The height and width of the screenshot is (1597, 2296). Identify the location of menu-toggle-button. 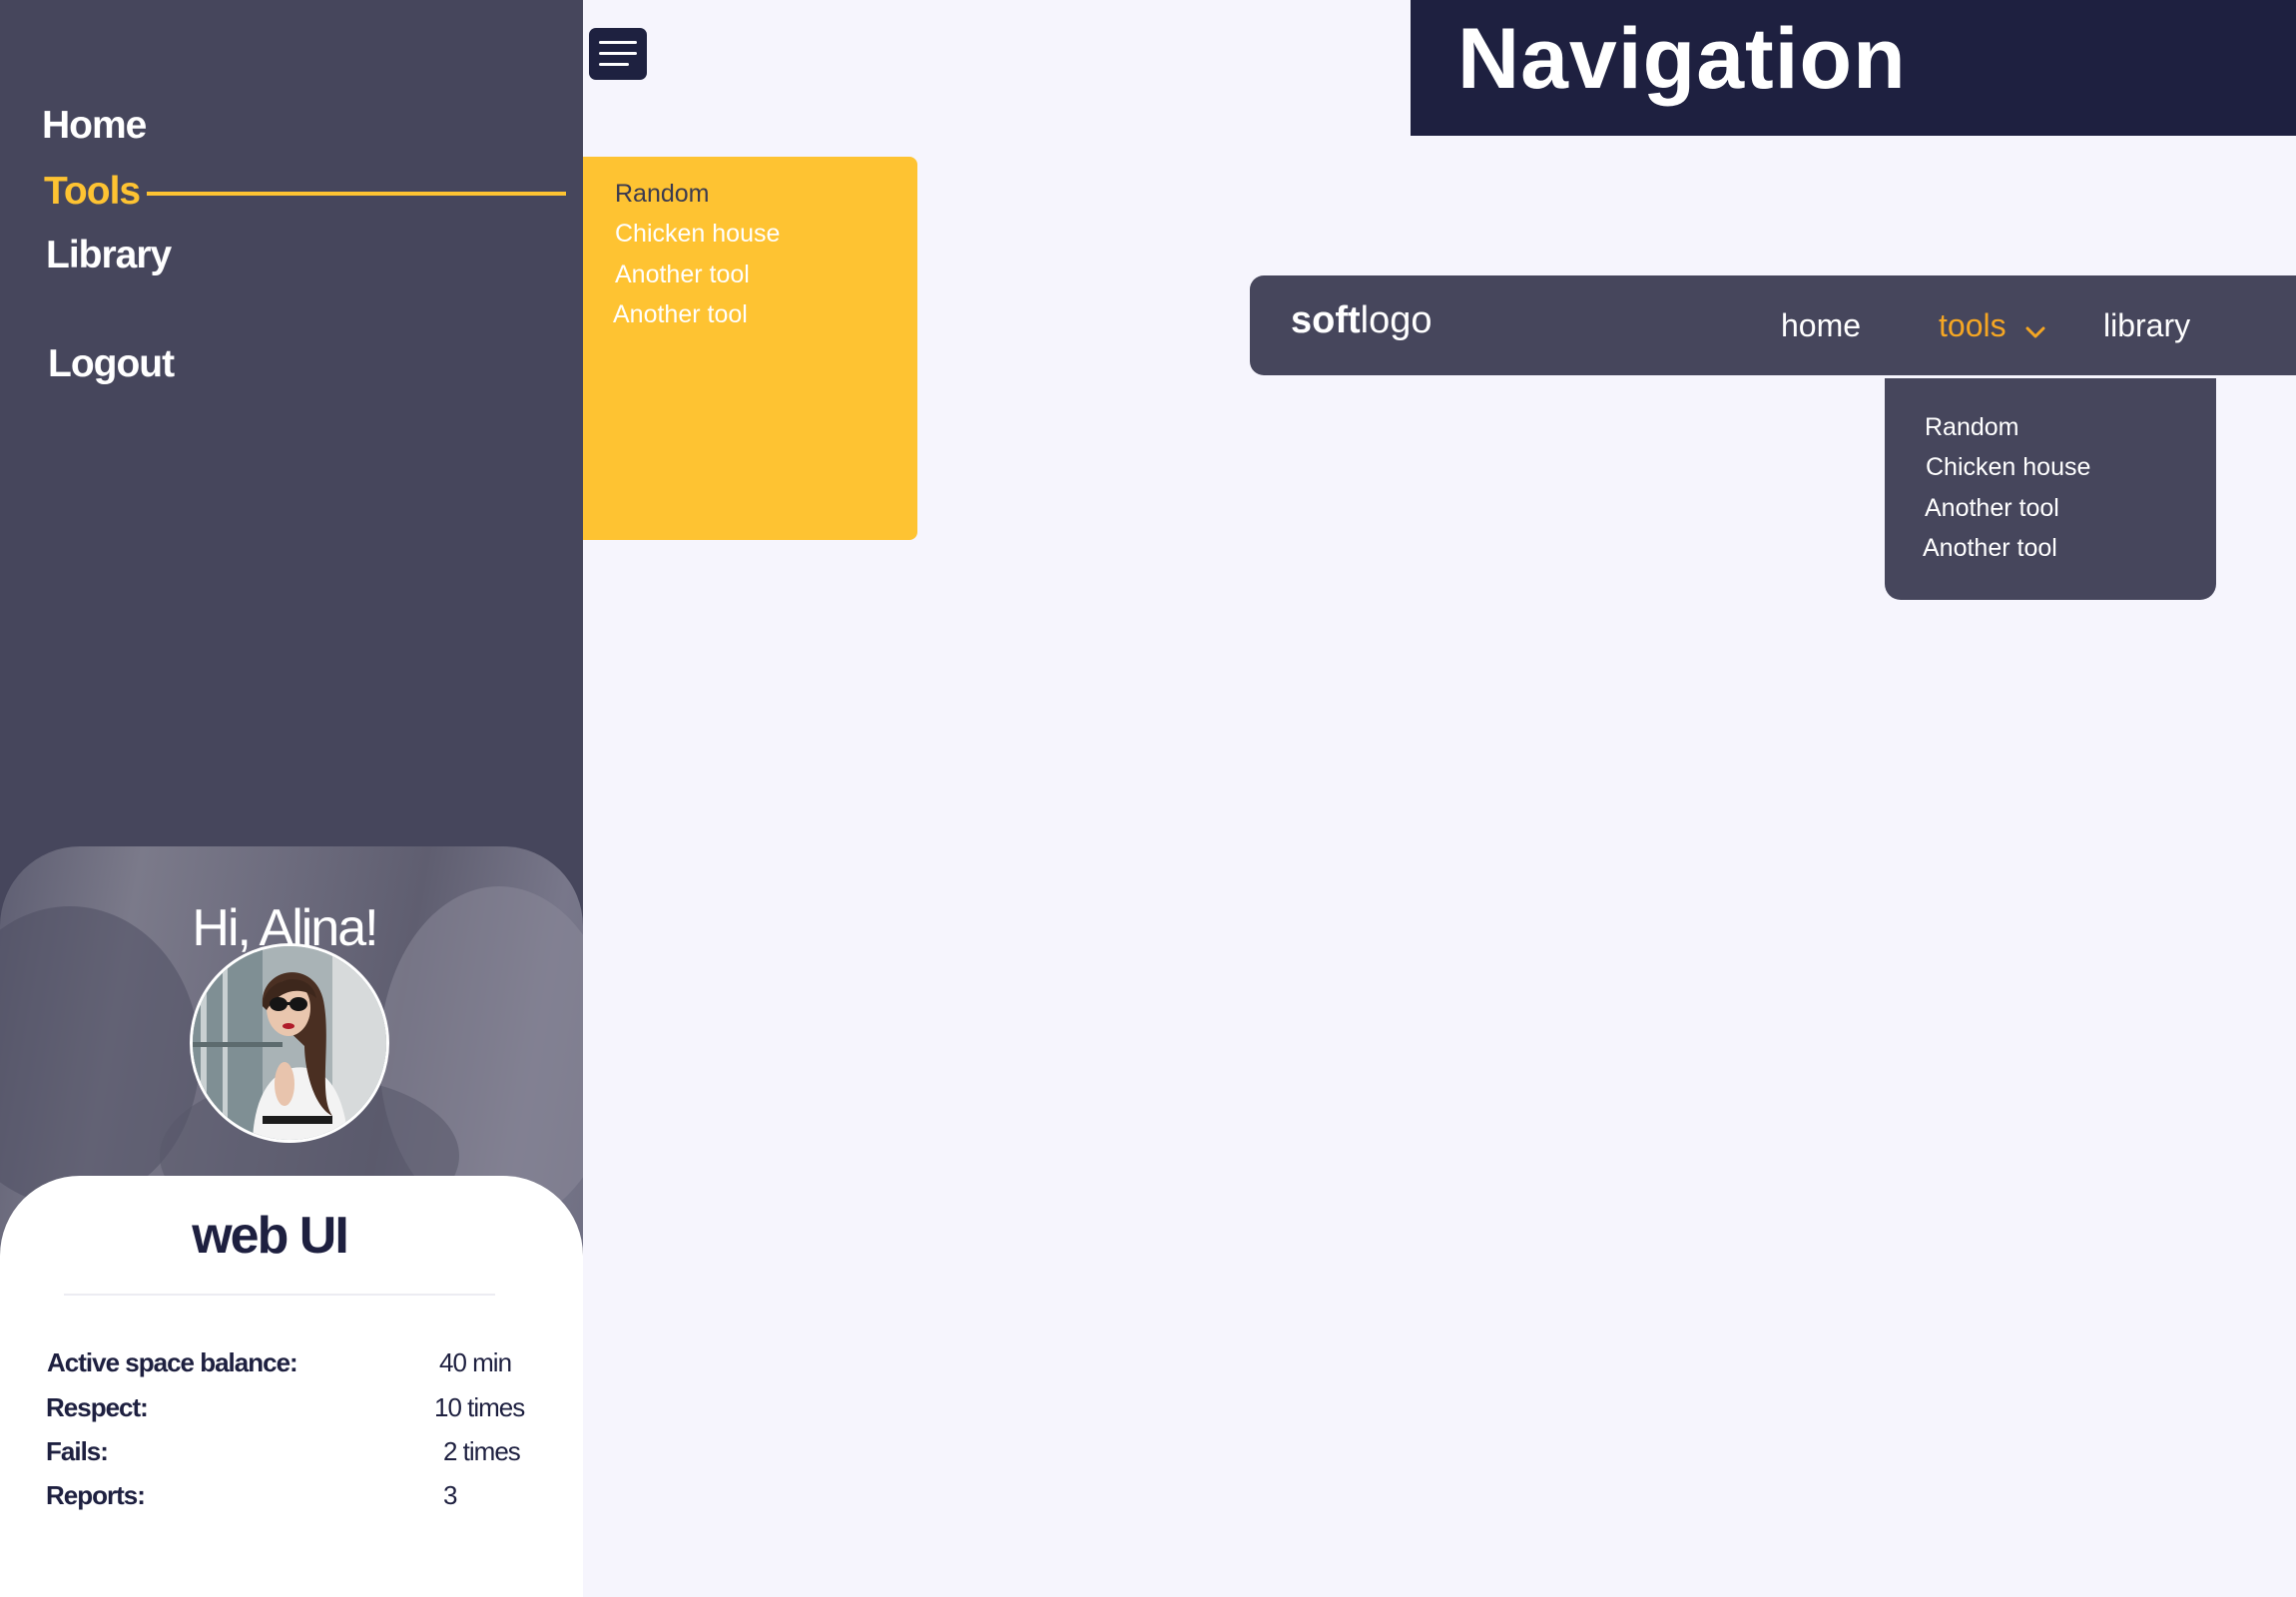
(618, 54).